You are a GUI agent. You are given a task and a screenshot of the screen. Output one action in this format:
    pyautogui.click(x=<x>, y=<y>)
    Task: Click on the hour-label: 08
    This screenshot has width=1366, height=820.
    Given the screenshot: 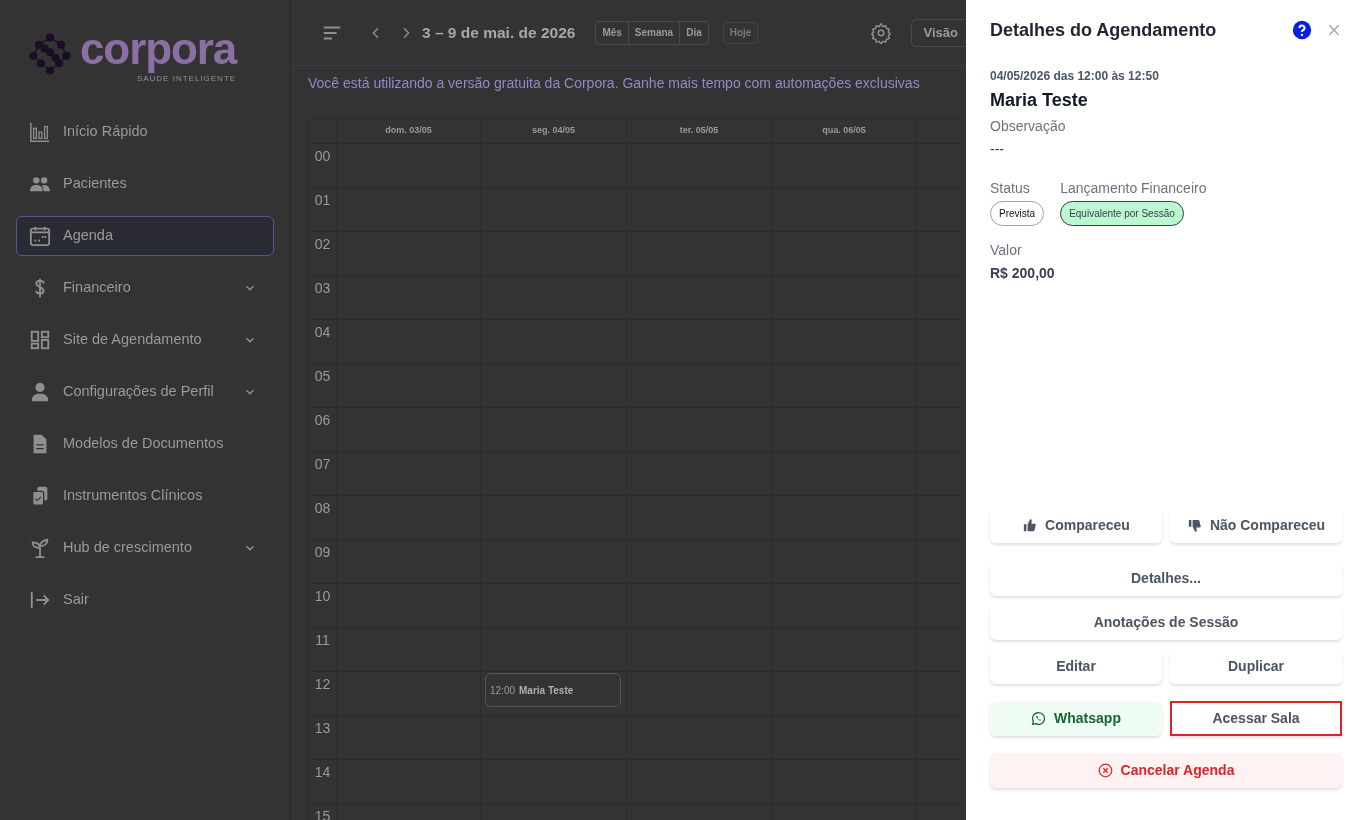 What is the action you would take?
    pyautogui.click(x=322, y=508)
    